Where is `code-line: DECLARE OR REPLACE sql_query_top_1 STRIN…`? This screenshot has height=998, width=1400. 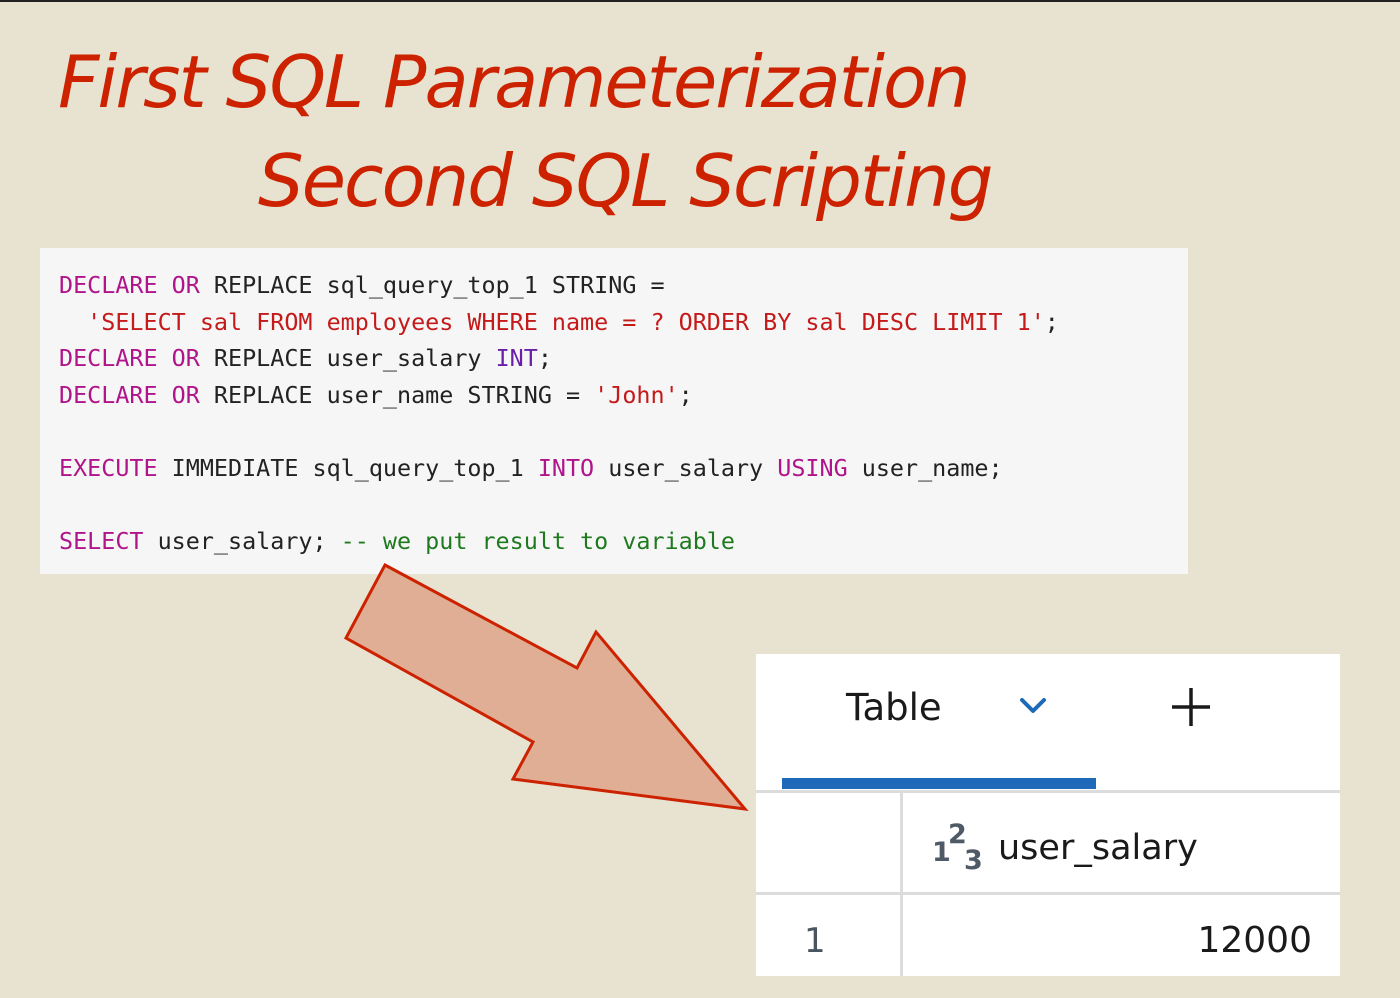 code-line: DECLARE OR REPLACE sql_query_top_1 STRIN… is located at coordinates (362, 285).